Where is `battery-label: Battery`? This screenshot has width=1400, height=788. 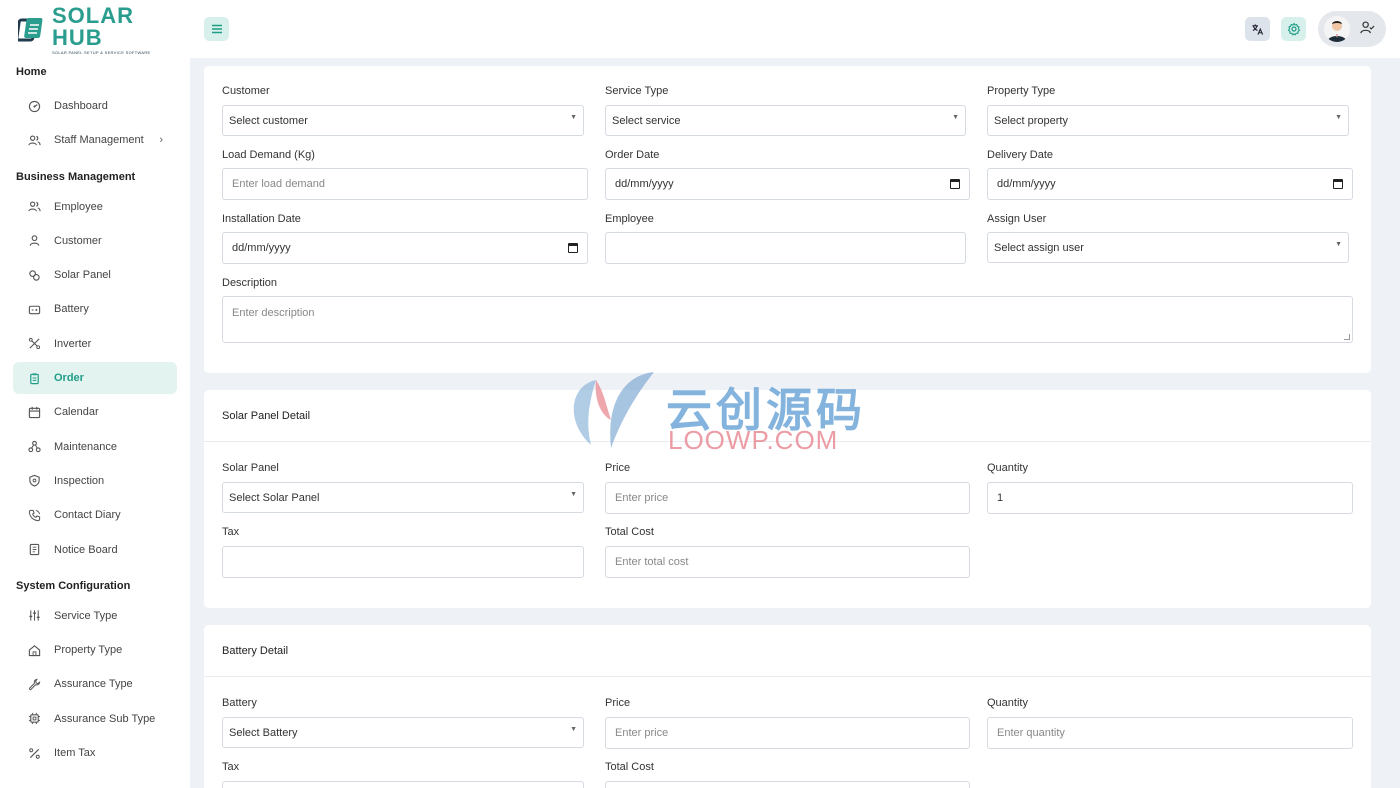 battery-label: Battery is located at coordinates (239, 703).